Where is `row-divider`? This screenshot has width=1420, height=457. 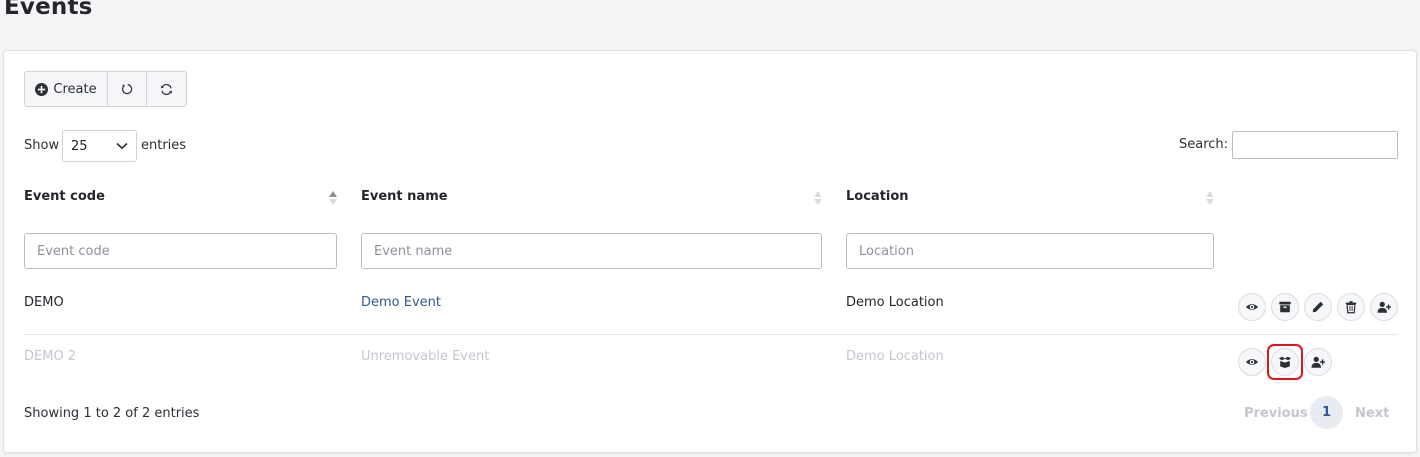 row-divider is located at coordinates (711, 334).